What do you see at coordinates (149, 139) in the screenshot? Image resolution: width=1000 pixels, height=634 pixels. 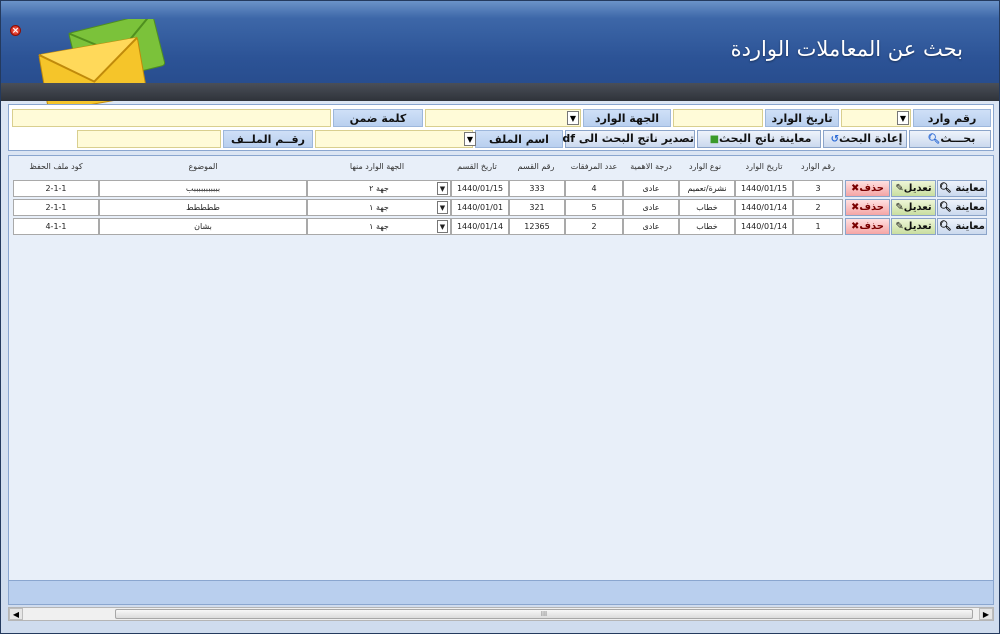 I see `file-no-field` at bounding box center [149, 139].